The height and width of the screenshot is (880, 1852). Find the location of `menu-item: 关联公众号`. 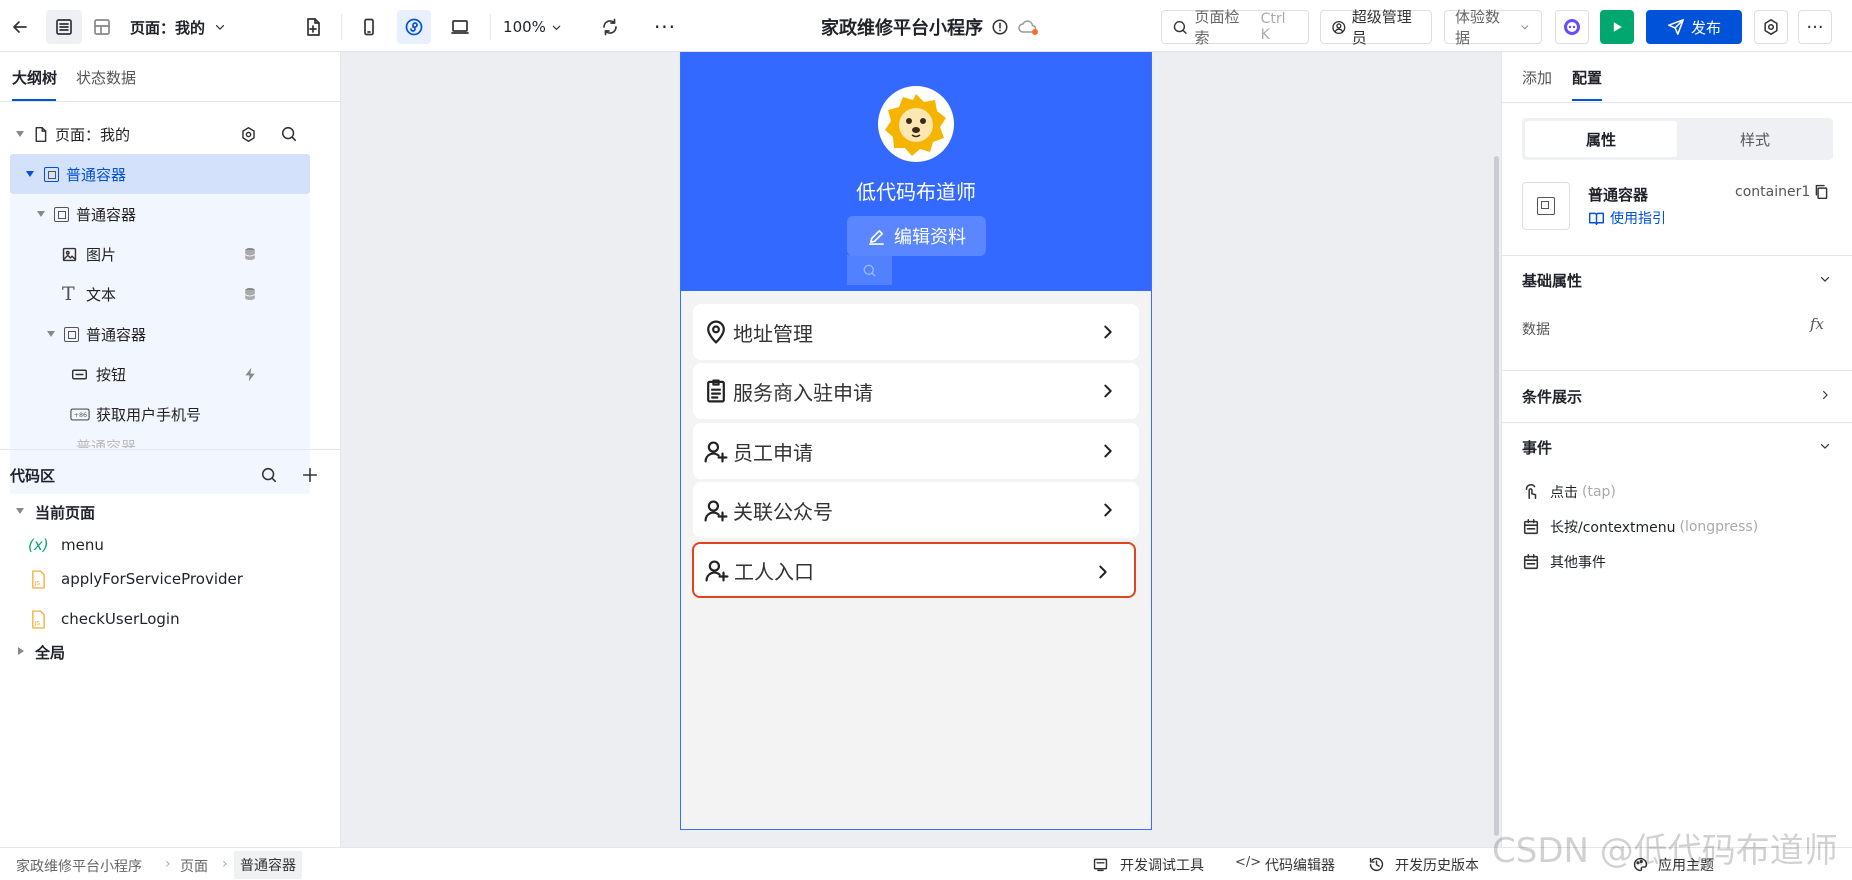

menu-item: 关联公众号 is located at coordinates (916, 510).